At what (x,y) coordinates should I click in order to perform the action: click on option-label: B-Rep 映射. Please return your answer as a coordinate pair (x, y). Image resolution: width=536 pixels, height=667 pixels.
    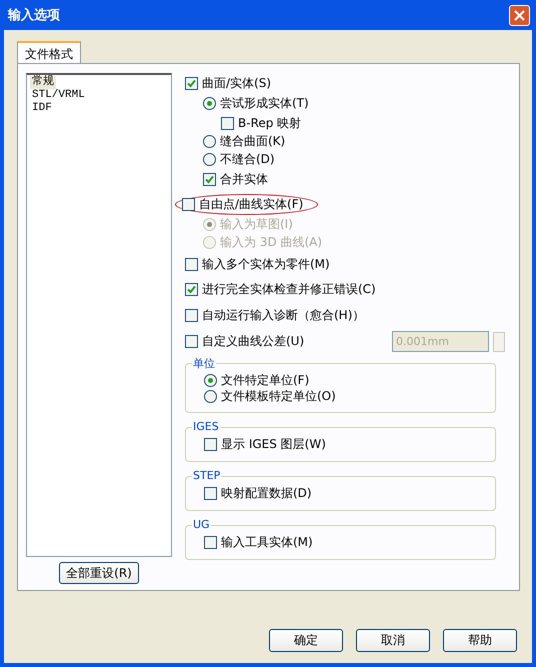
    Looking at the image, I should click on (270, 123).